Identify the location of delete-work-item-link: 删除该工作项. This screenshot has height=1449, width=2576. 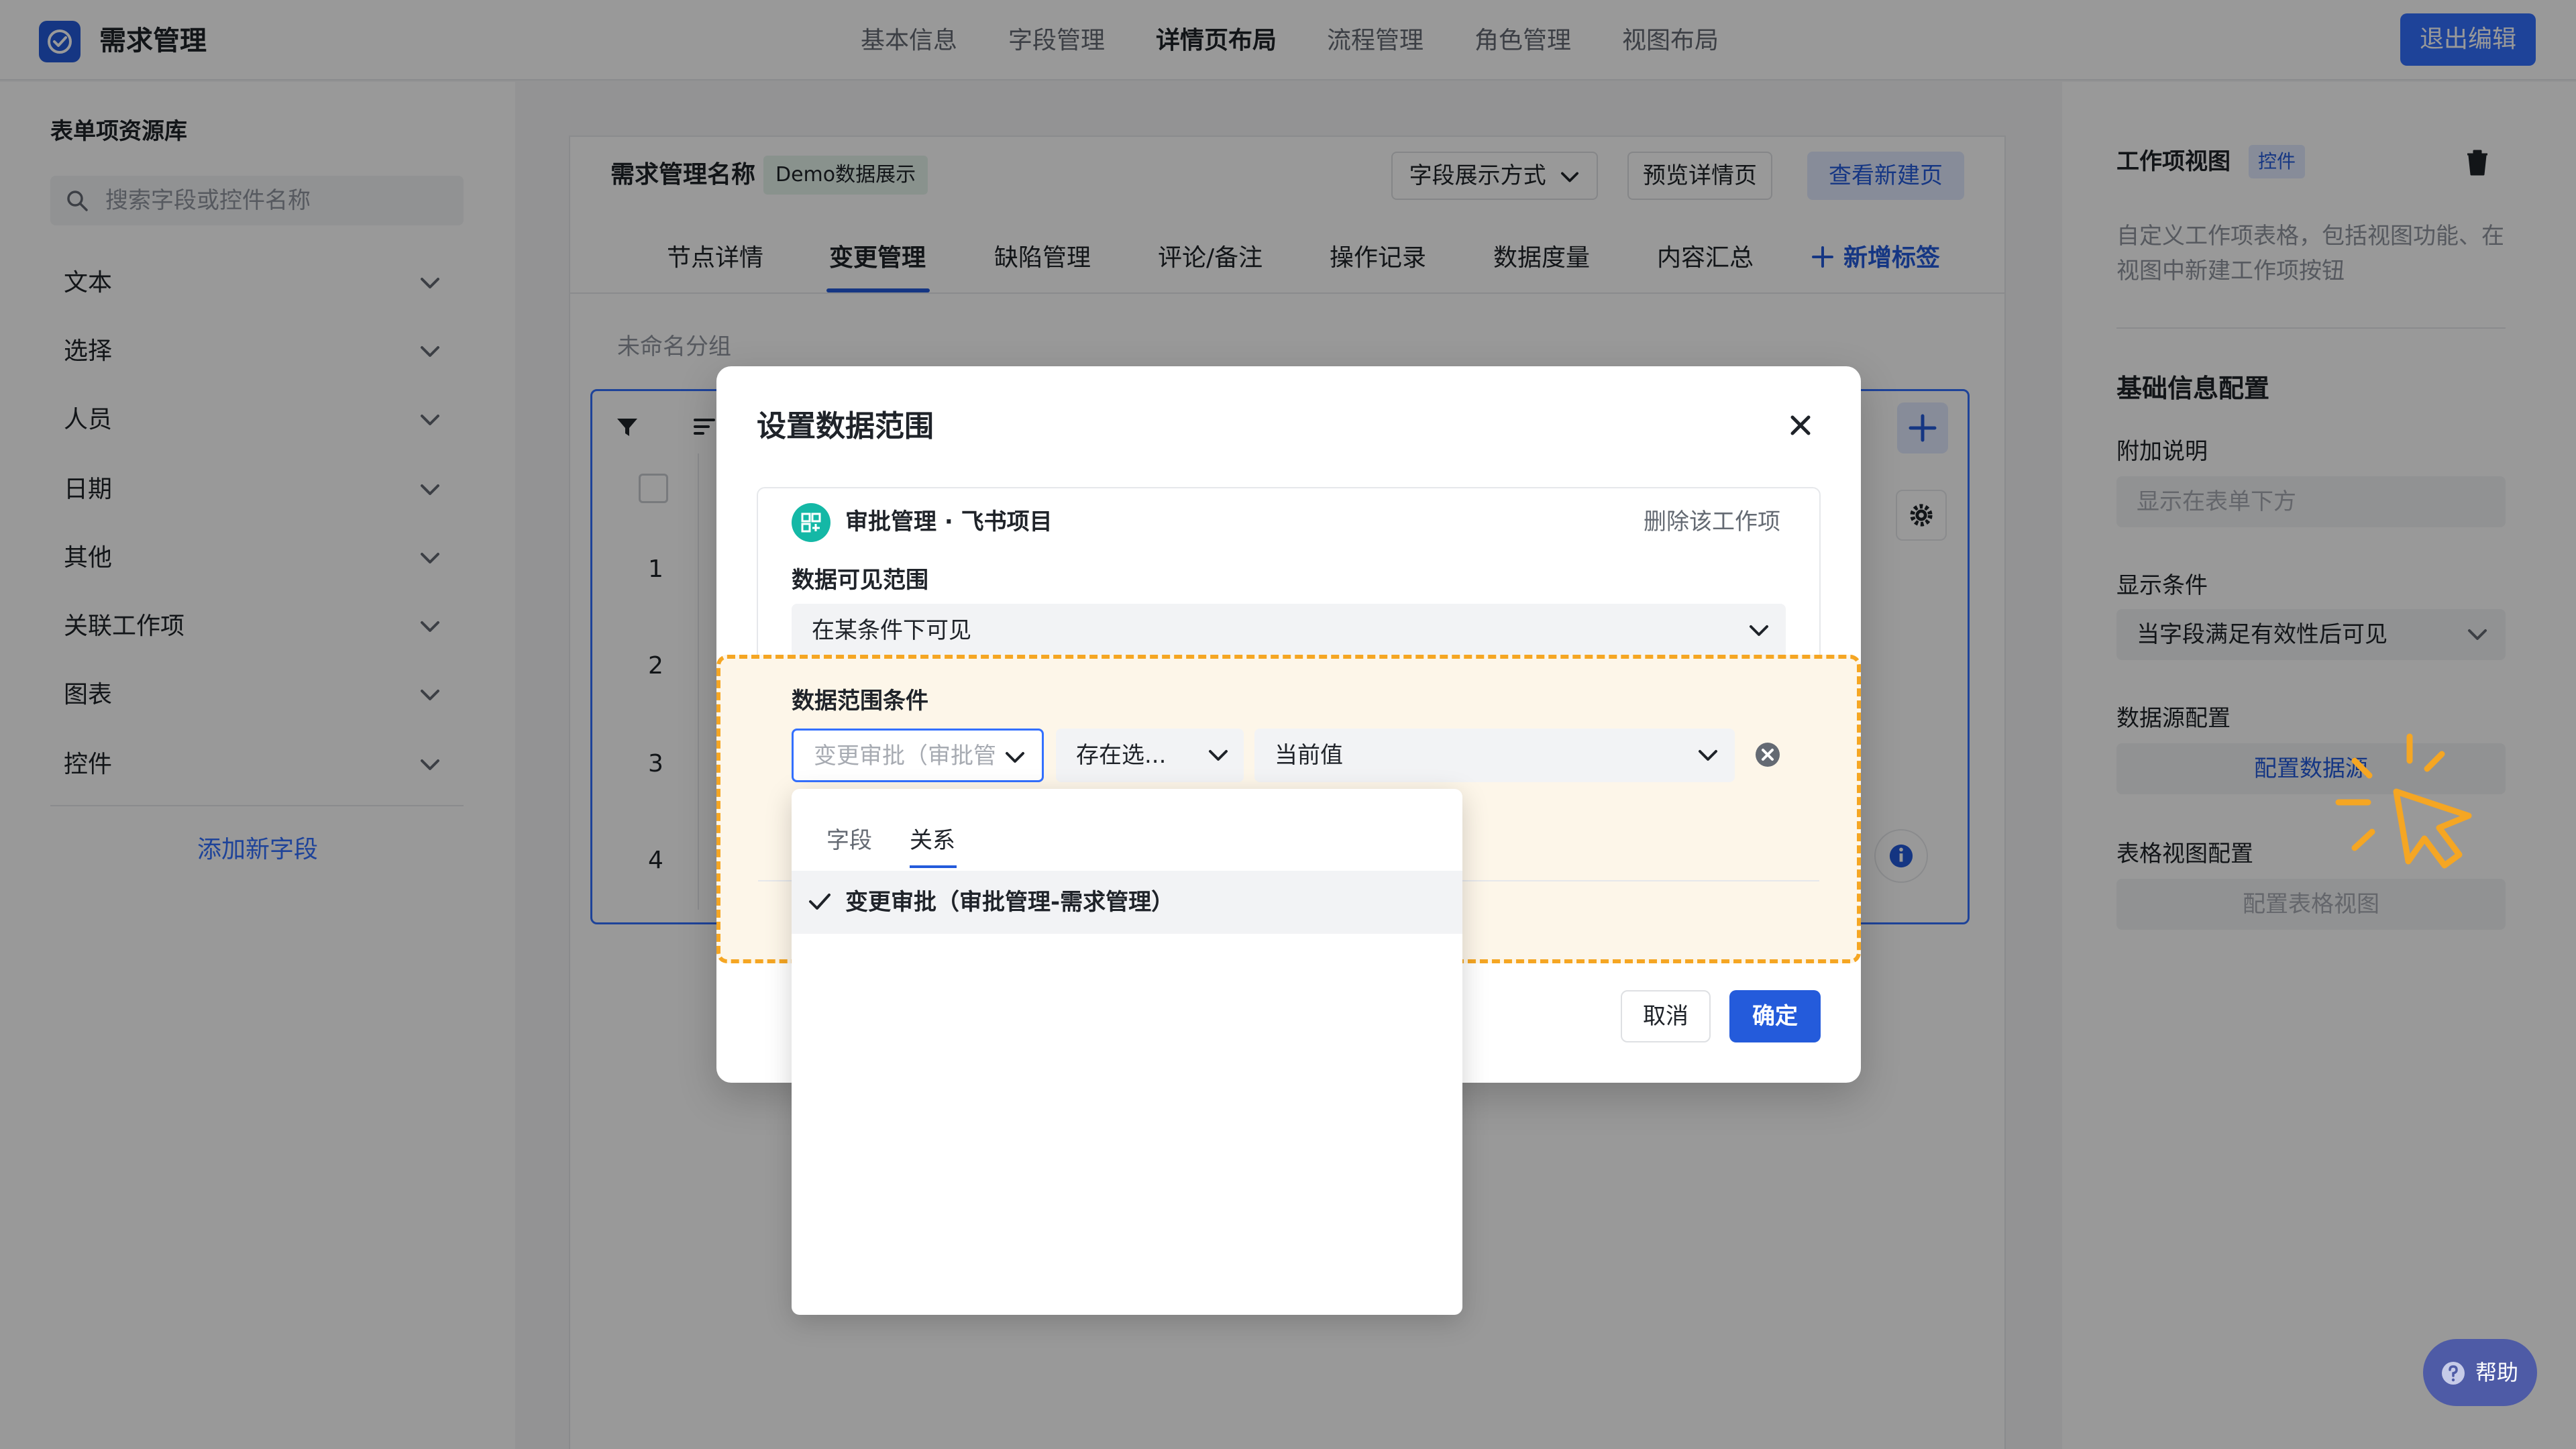
(1712, 522).